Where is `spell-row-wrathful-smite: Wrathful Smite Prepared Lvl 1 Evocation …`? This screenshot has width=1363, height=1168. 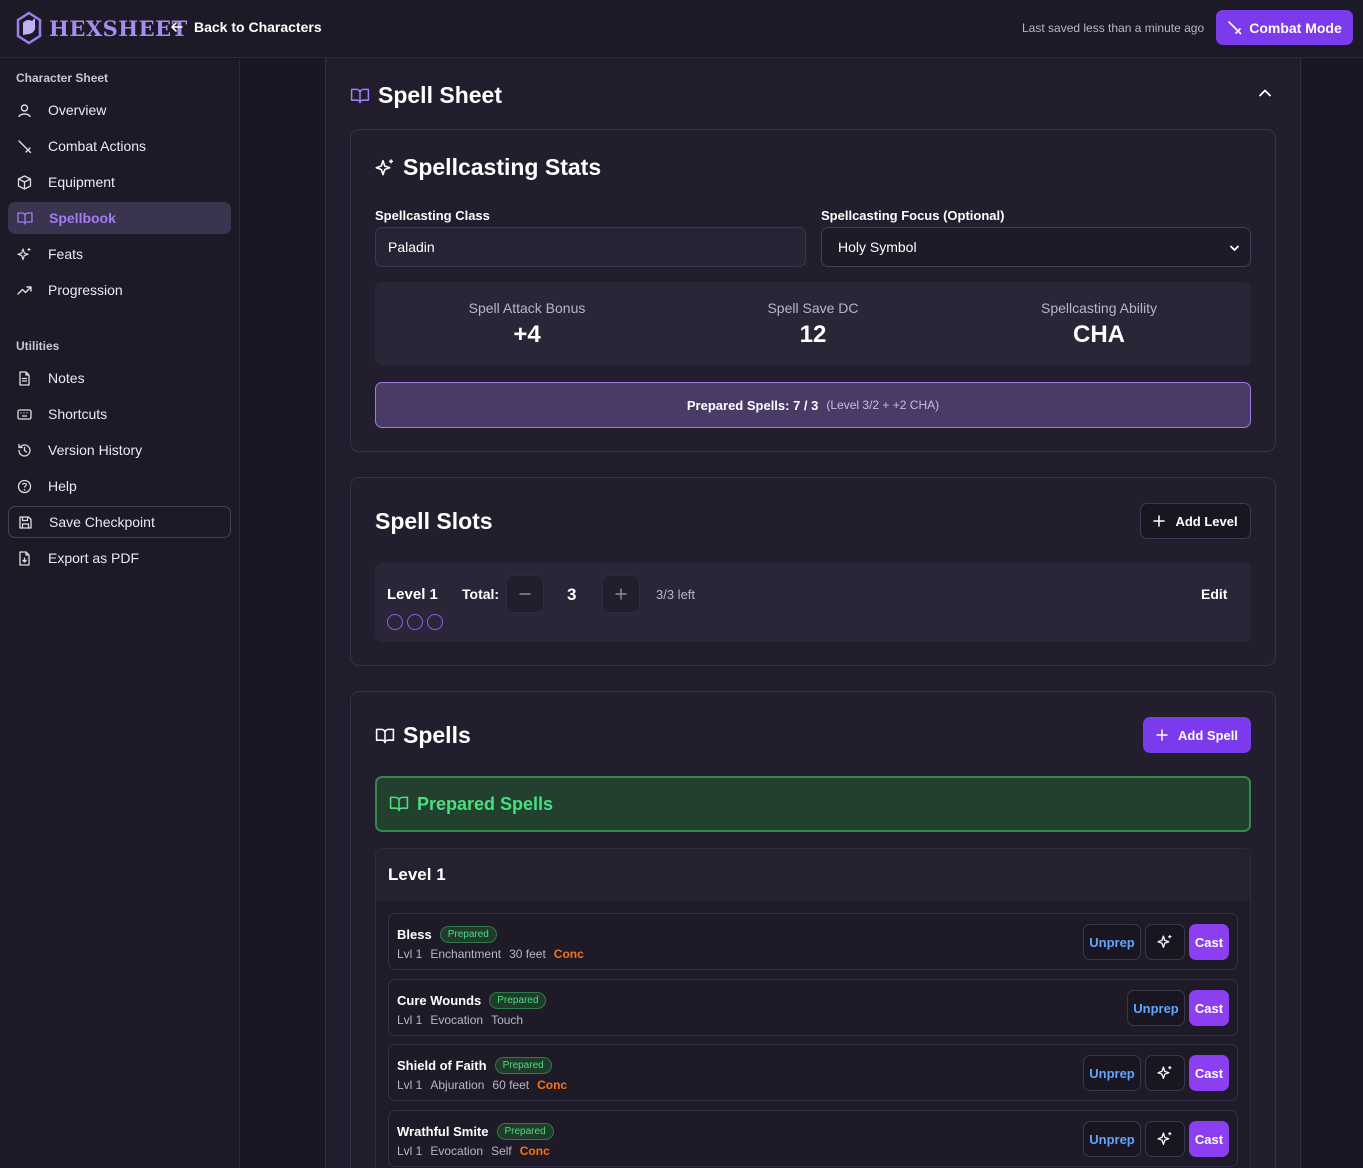 spell-row-wrathful-smite: Wrathful Smite Prepared Lvl 1 Evocation … is located at coordinates (813, 1138).